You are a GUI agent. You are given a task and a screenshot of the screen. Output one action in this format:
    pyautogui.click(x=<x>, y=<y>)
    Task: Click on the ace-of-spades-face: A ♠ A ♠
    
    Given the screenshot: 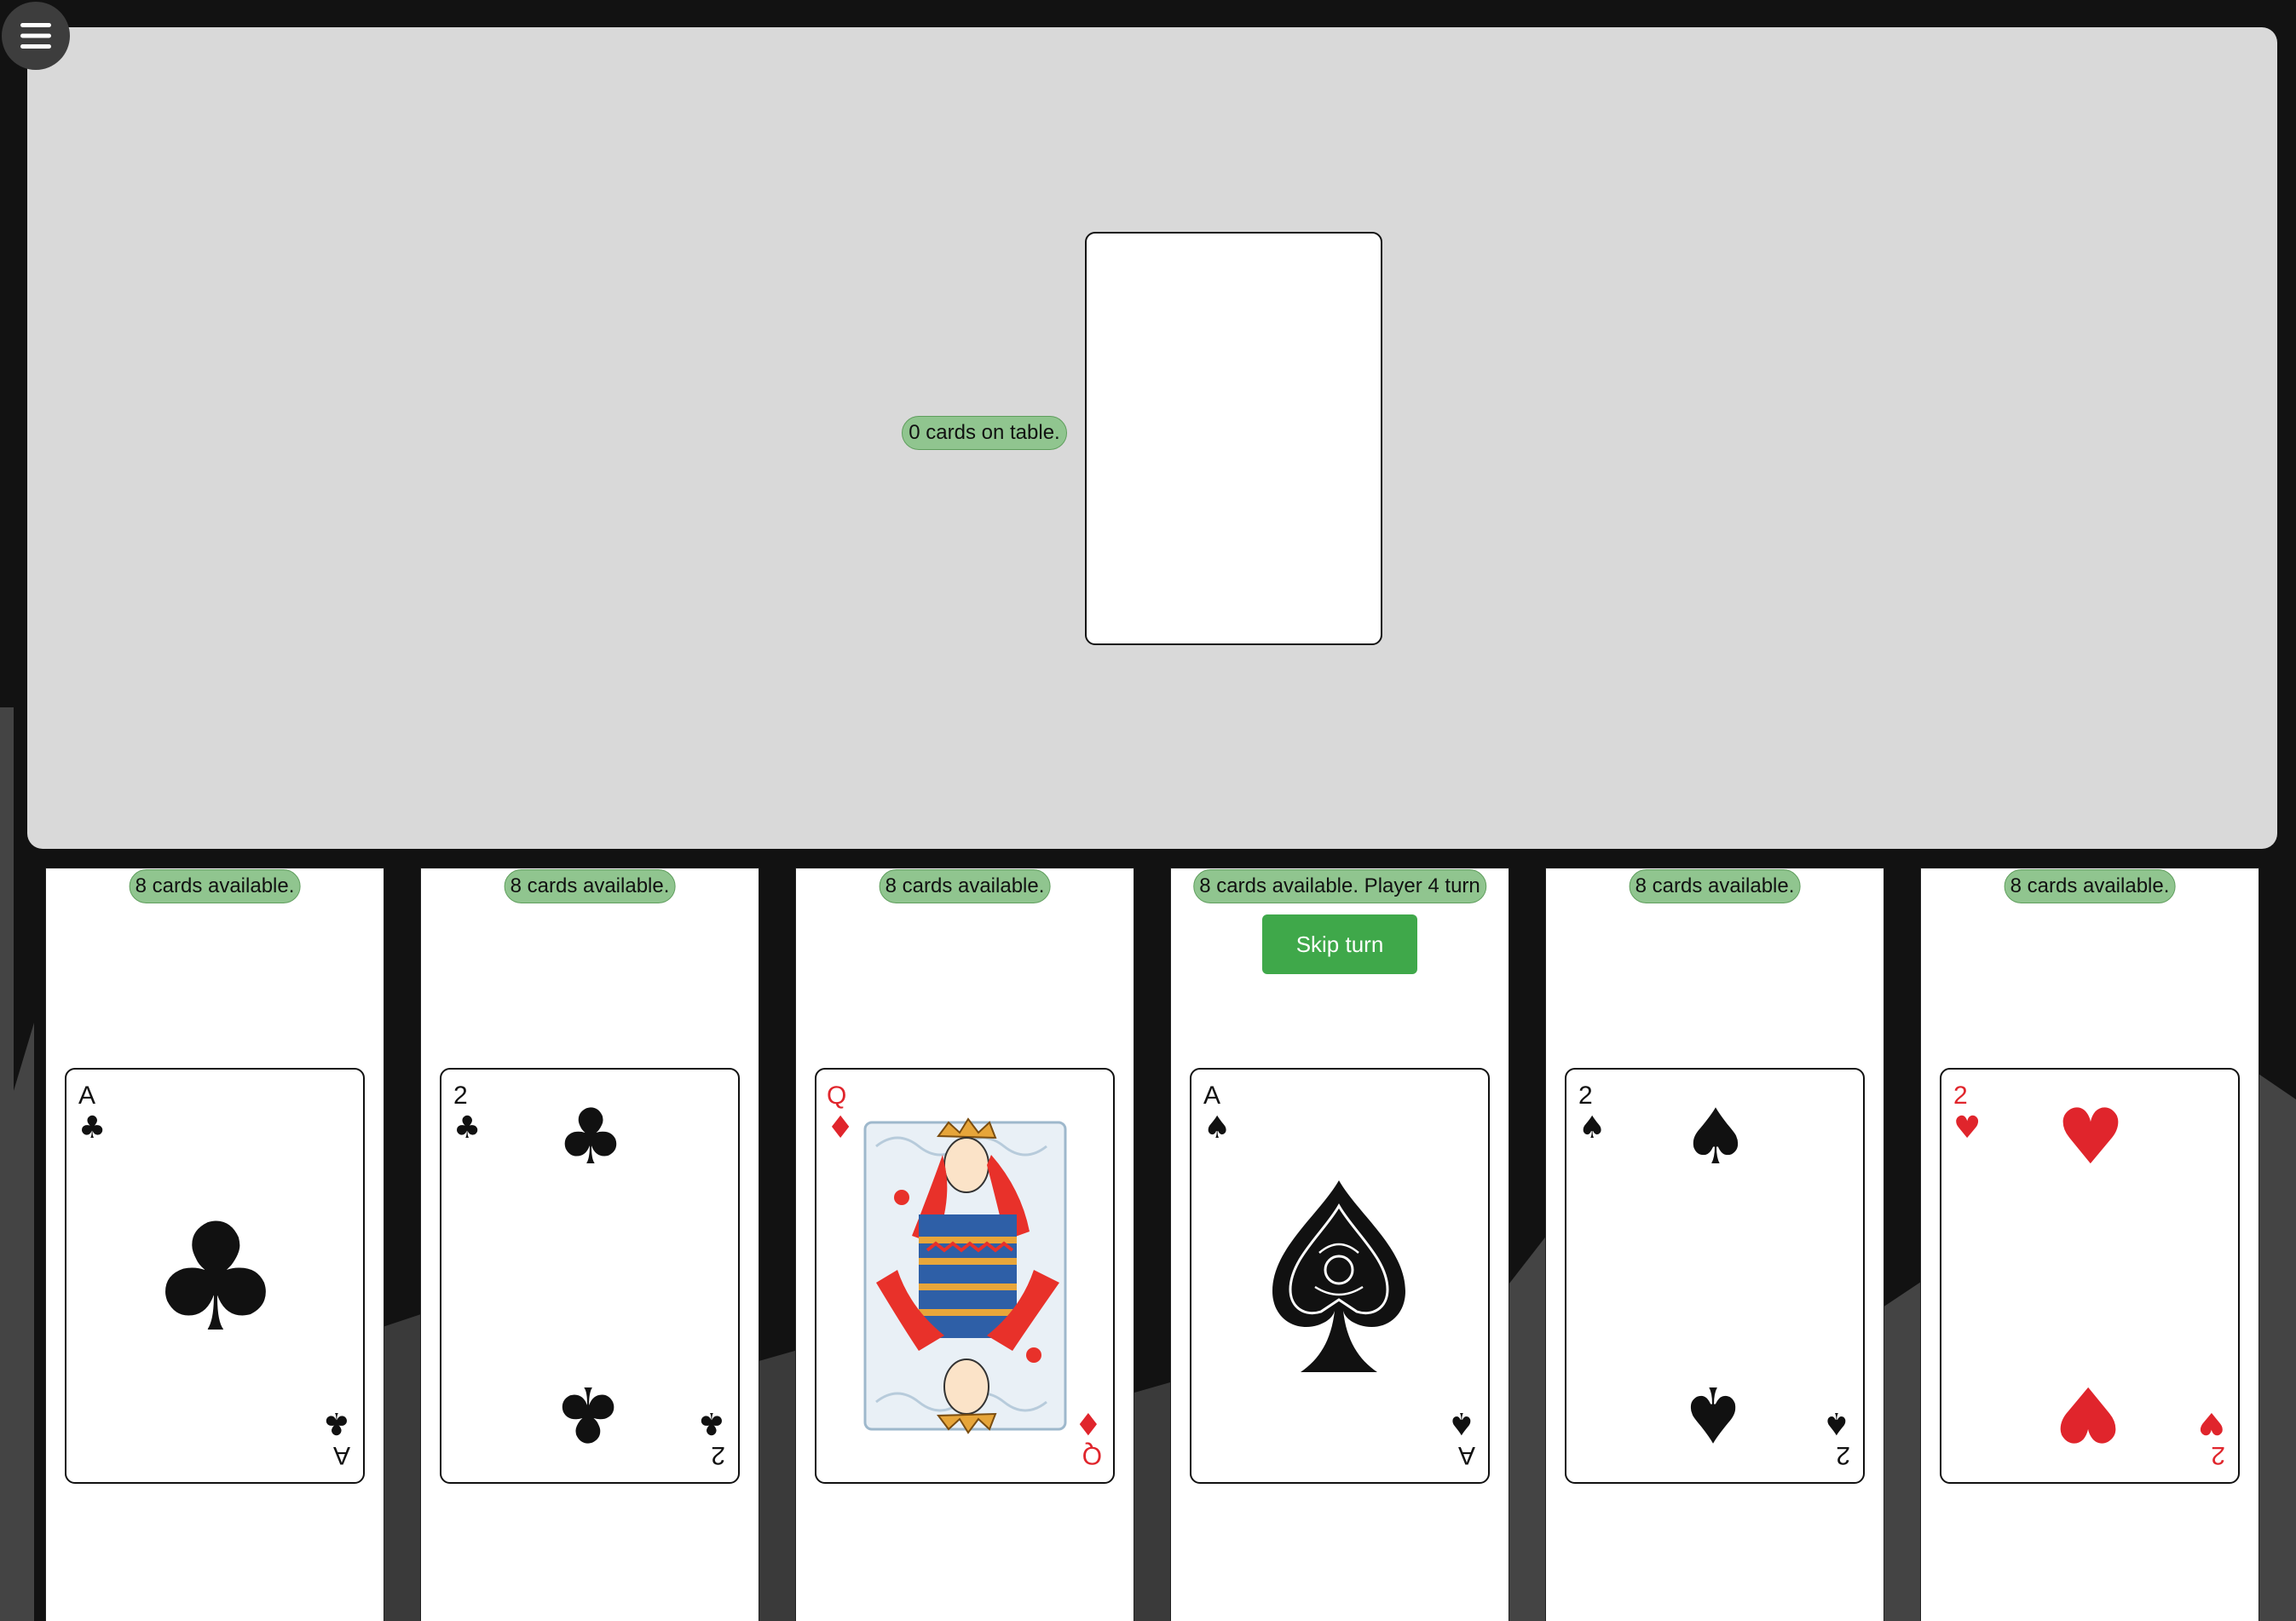 What is the action you would take?
    pyautogui.click(x=1339, y=1275)
    